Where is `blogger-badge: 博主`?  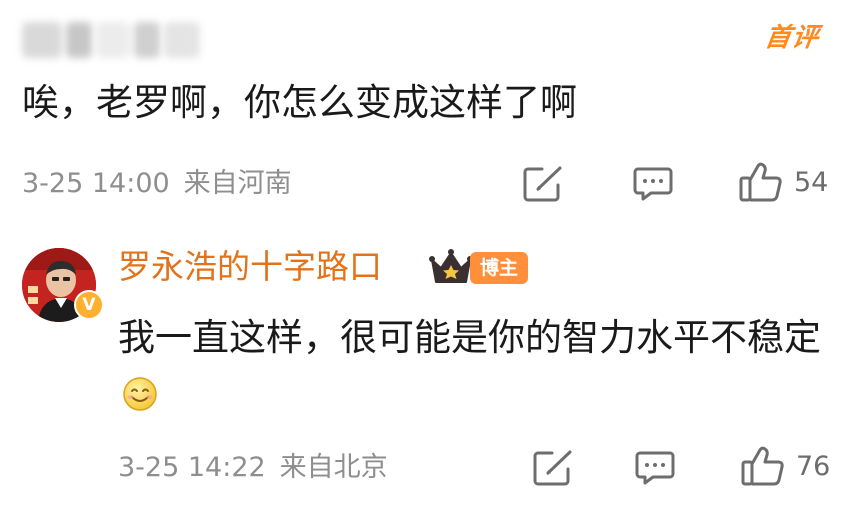
blogger-badge: 博主 is located at coordinates (499, 268).